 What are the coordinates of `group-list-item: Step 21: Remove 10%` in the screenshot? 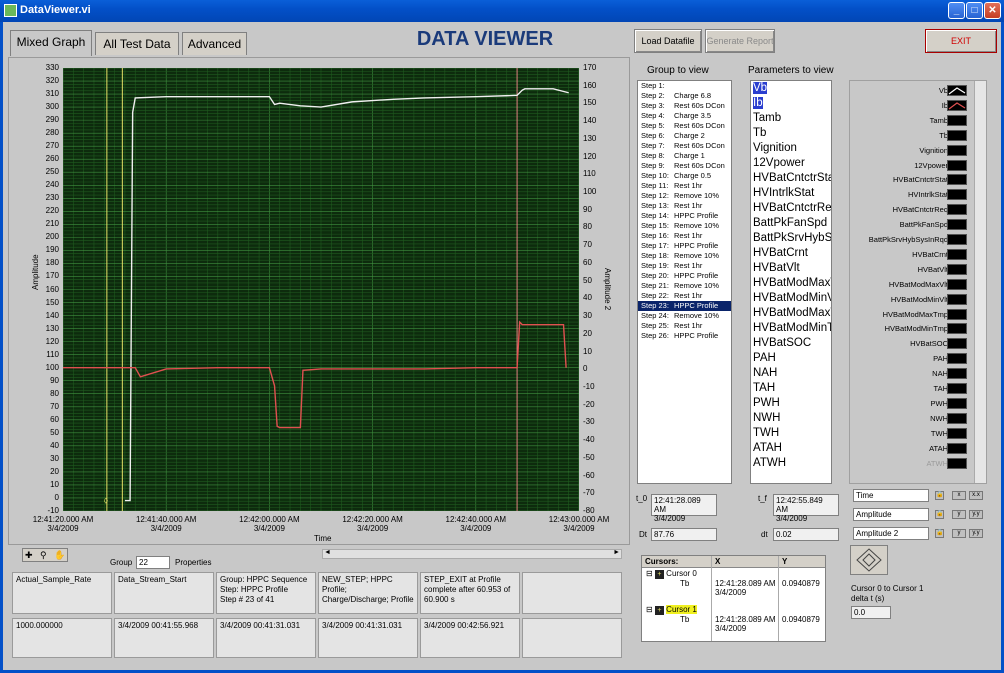 It's located at (684, 286).